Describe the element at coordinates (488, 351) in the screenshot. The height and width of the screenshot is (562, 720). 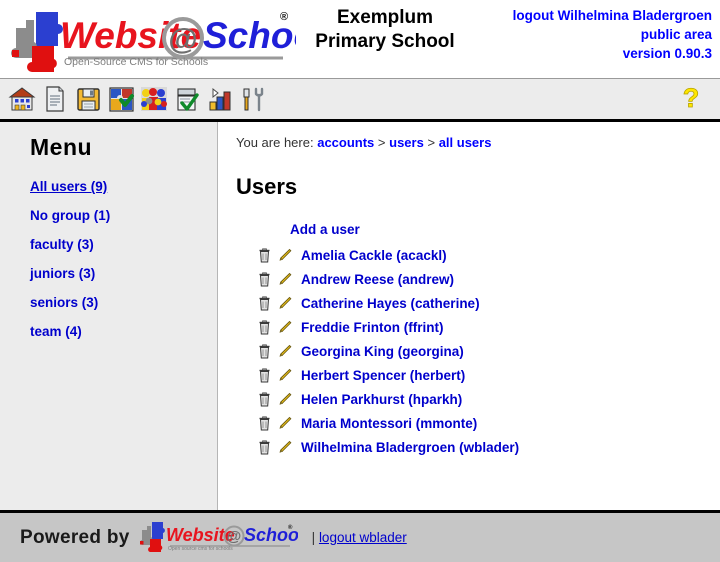
I see `user-row: Georgina King (georgina)` at that location.